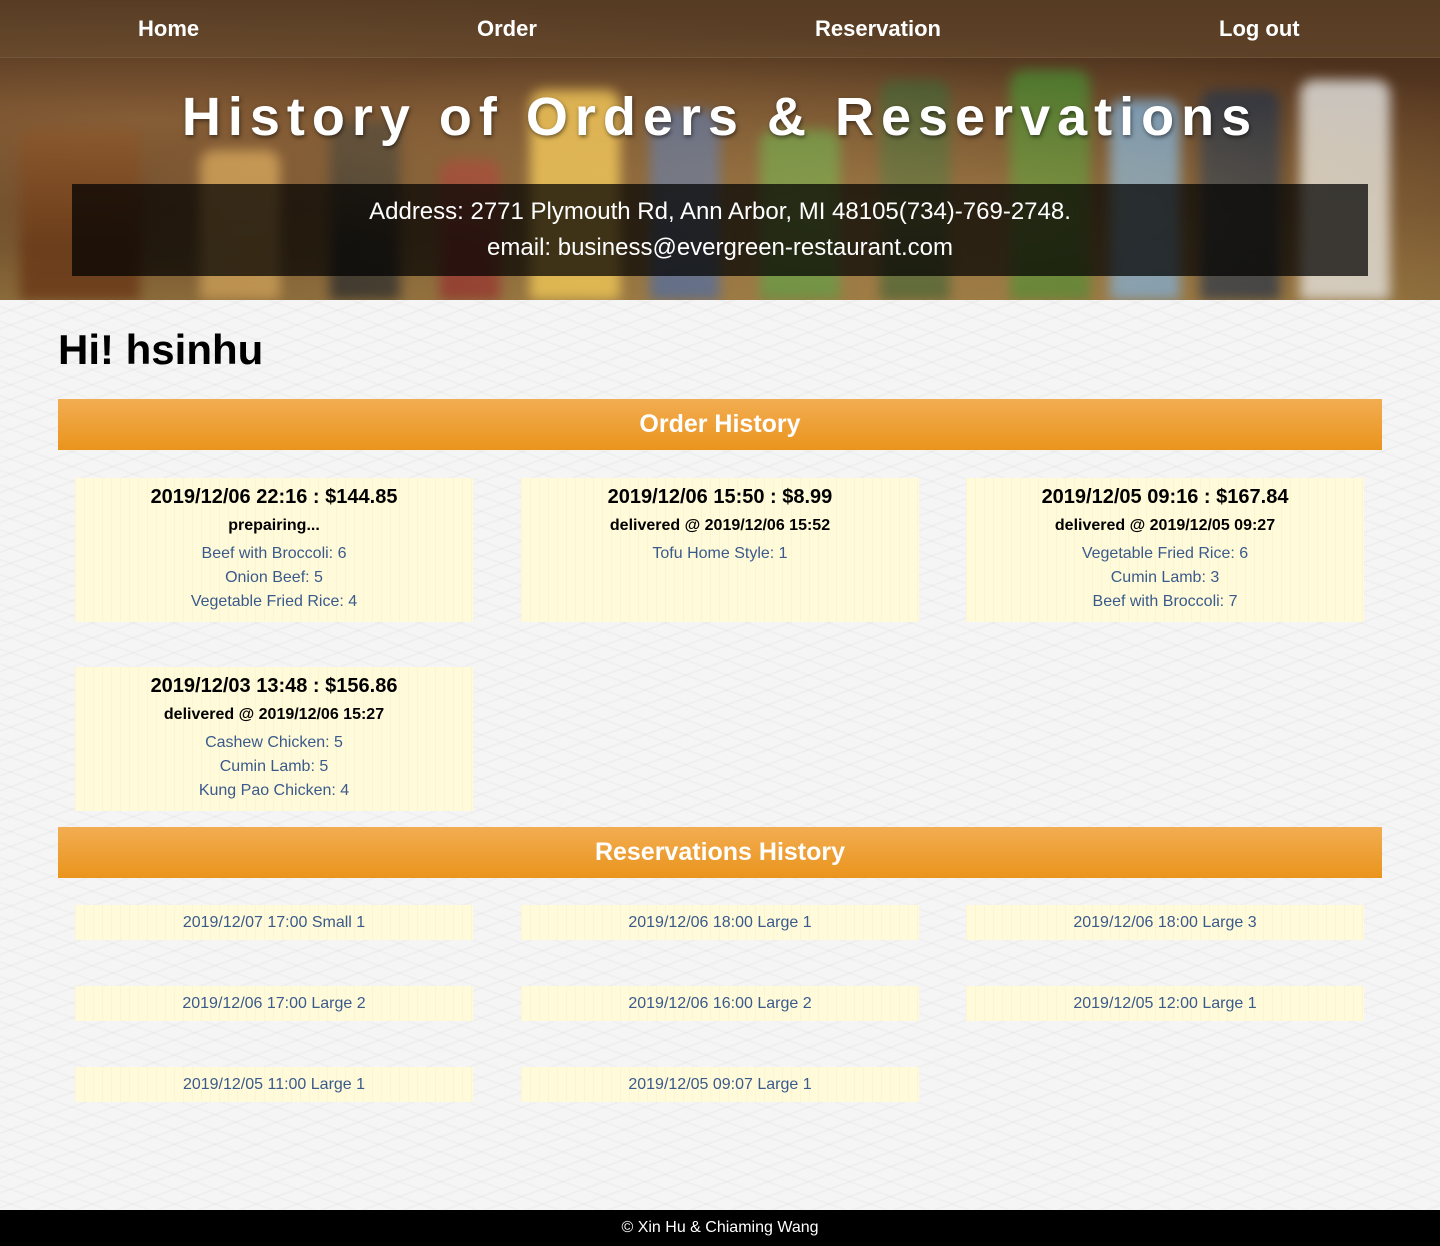  Describe the element at coordinates (720, 852) in the screenshot. I see `reservations-history-header: Reservations History` at that location.